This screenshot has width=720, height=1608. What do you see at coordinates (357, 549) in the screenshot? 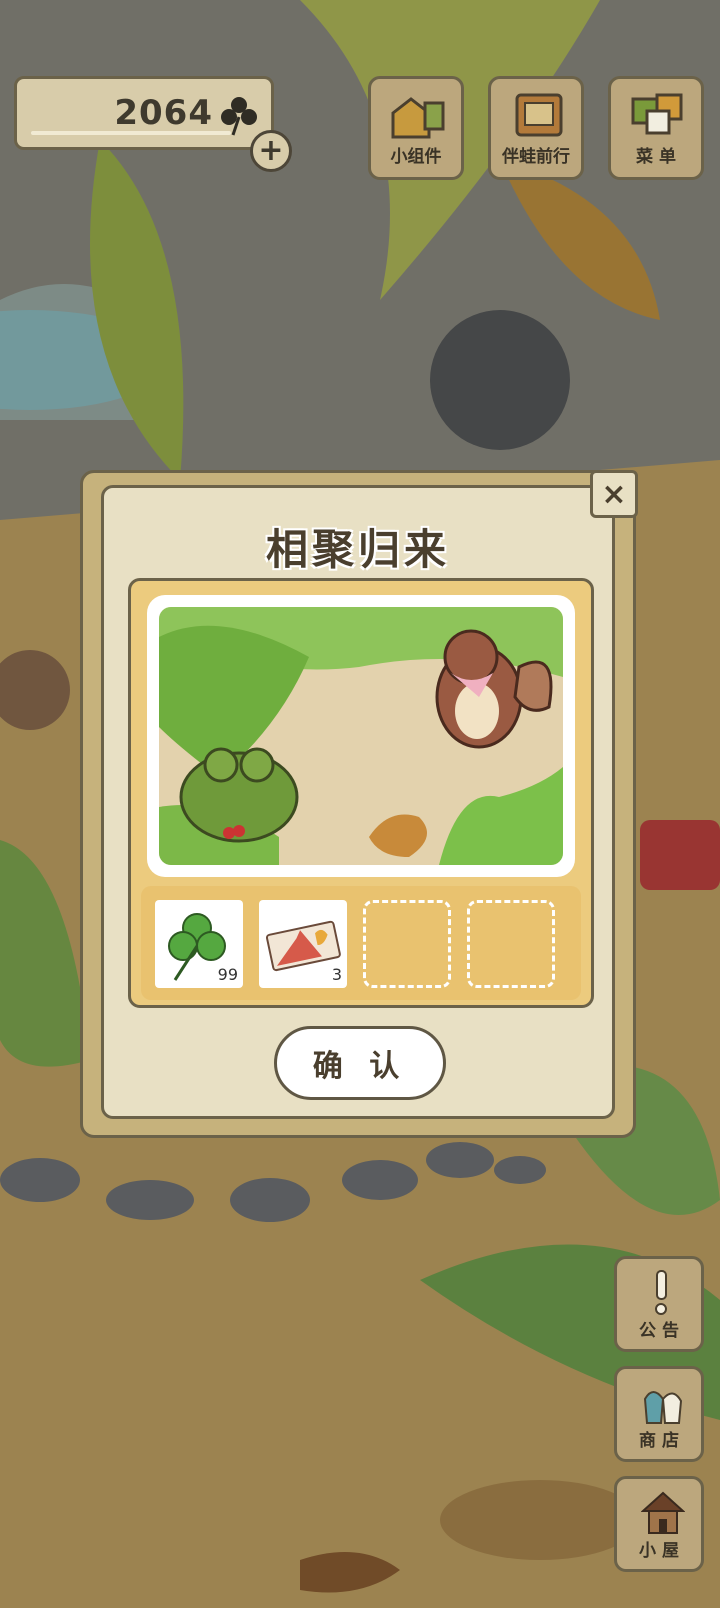
I see `dialog-title: 相聚归来` at bounding box center [357, 549].